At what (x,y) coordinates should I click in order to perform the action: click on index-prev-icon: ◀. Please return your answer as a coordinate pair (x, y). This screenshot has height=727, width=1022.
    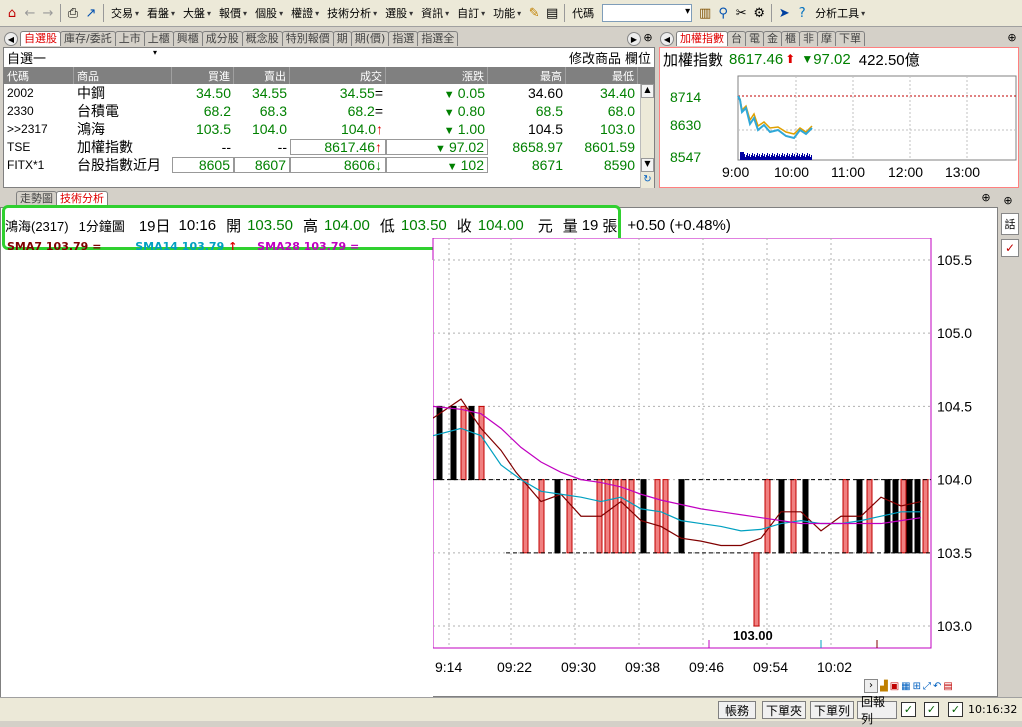
    Looking at the image, I should click on (667, 39).